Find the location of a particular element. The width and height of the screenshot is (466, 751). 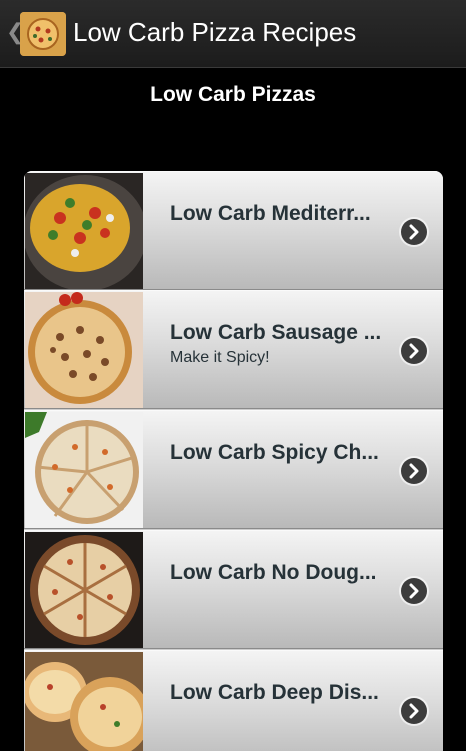

recipe-subtitle: Make it Spicy! is located at coordinates (220, 357).